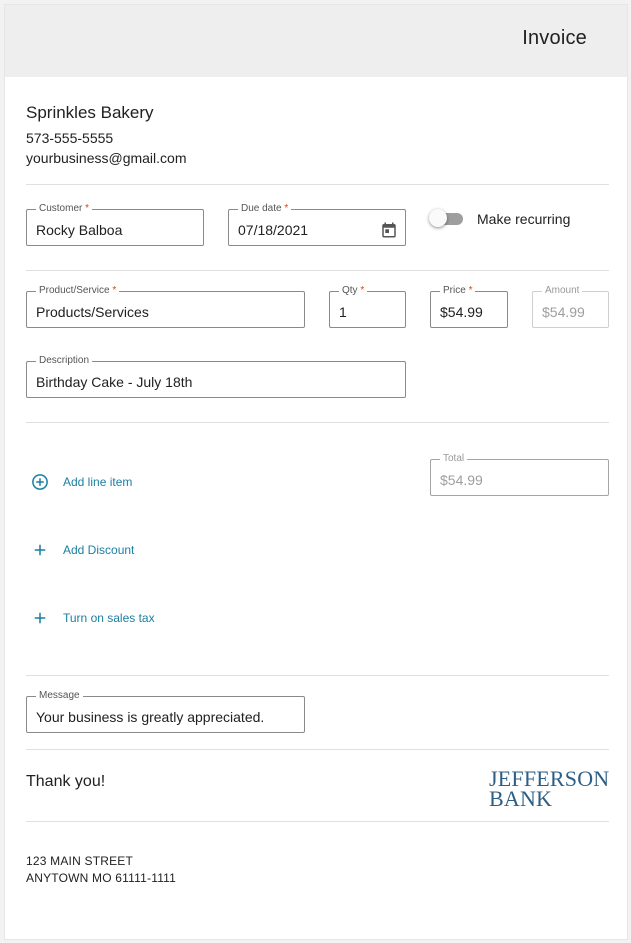 This screenshot has width=631, height=943. I want to click on customer-field: Customer * Rocky Balboa, so click(115, 224).